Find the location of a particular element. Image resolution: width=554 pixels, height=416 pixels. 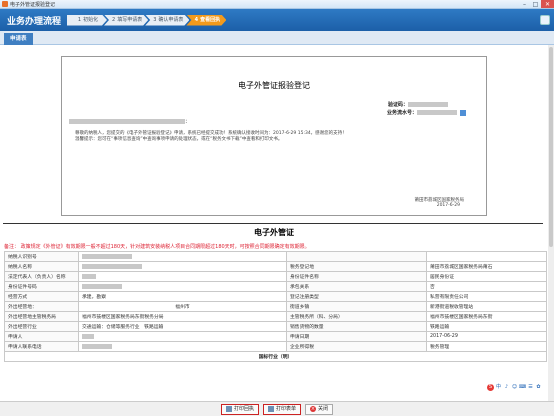

close-icon: × is located at coordinates (313, 409).